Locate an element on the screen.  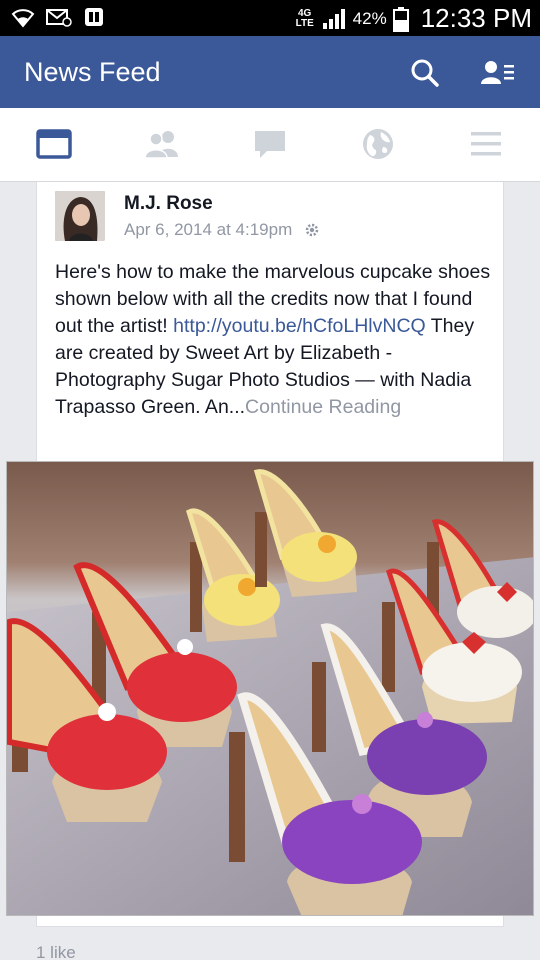
messages-icon is located at coordinates (270, 144).